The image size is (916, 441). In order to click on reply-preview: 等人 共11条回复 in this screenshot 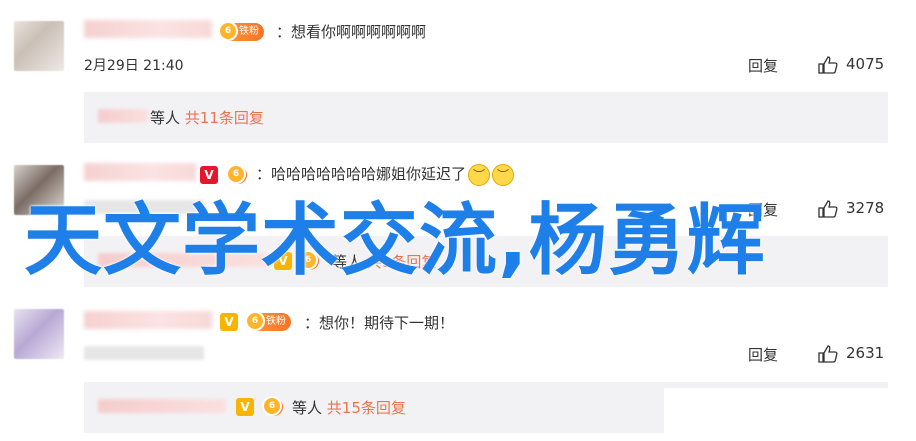, I will do `click(486, 117)`.